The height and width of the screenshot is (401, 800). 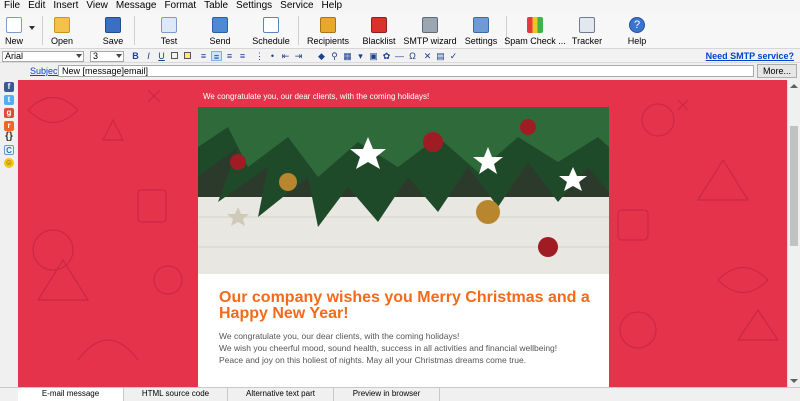 What do you see at coordinates (373, 56) in the screenshot?
I see `image-button: ▣` at bounding box center [373, 56].